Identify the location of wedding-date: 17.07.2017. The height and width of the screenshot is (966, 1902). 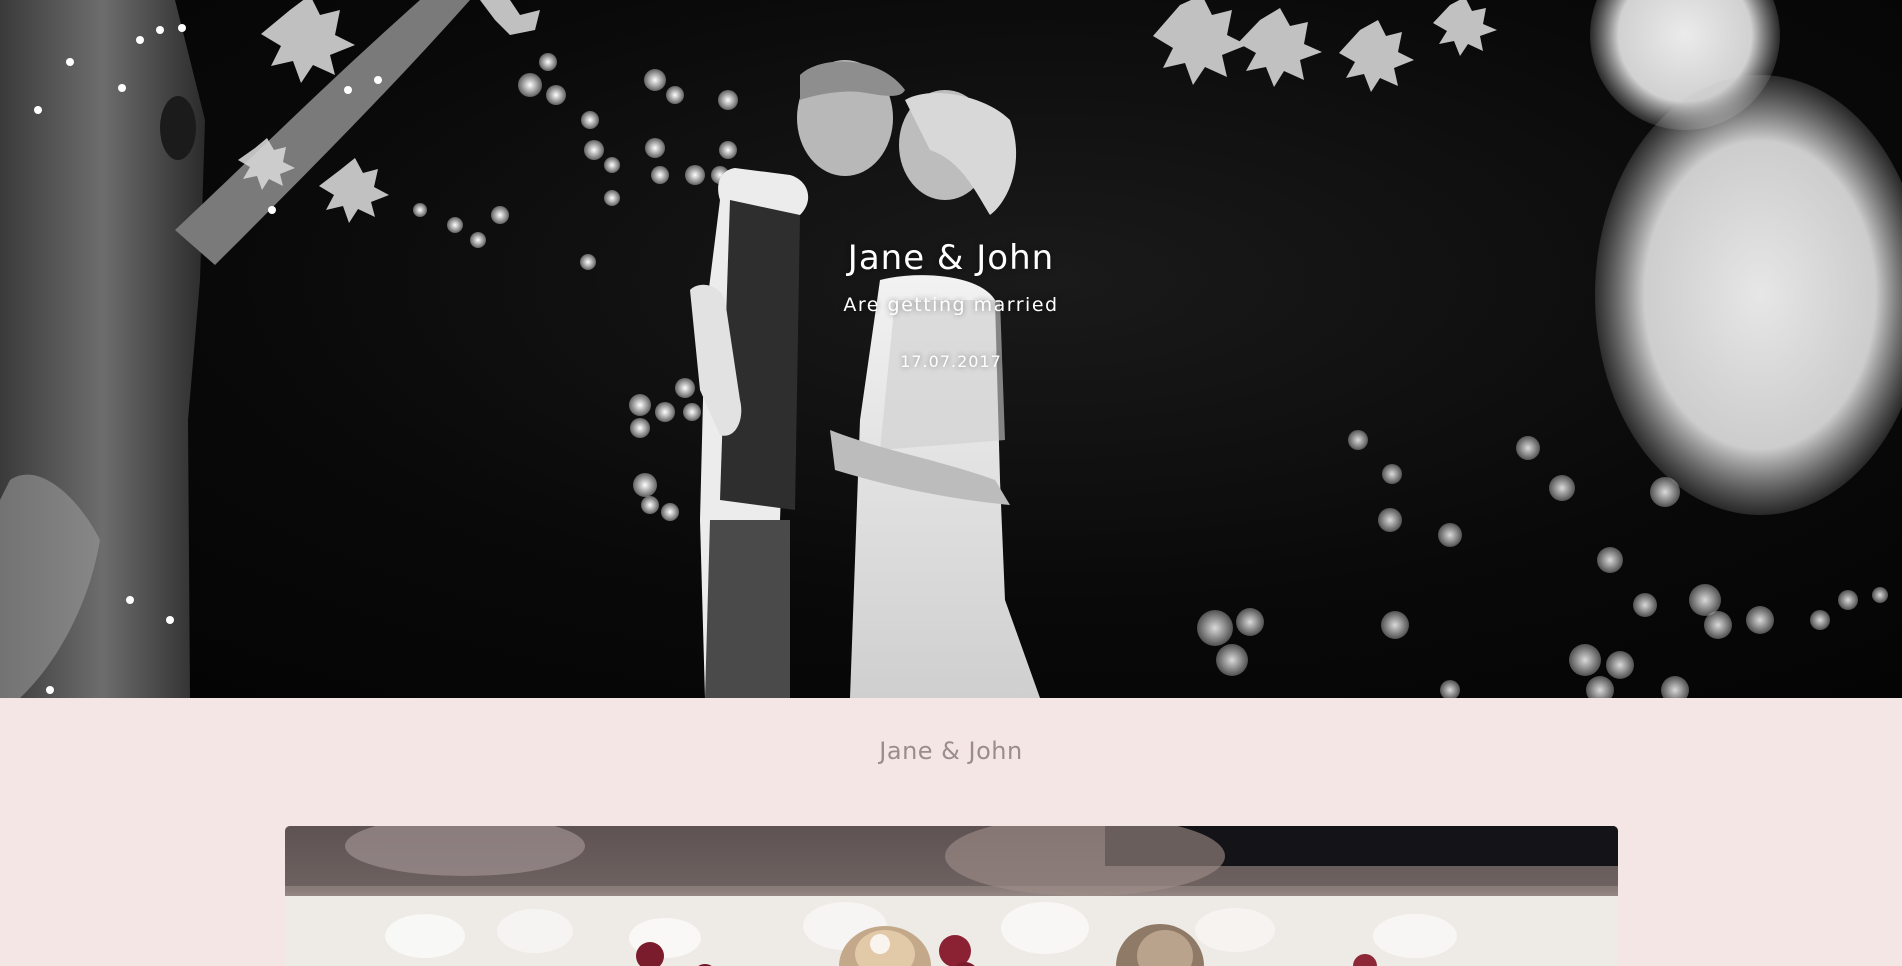
(951, 361).